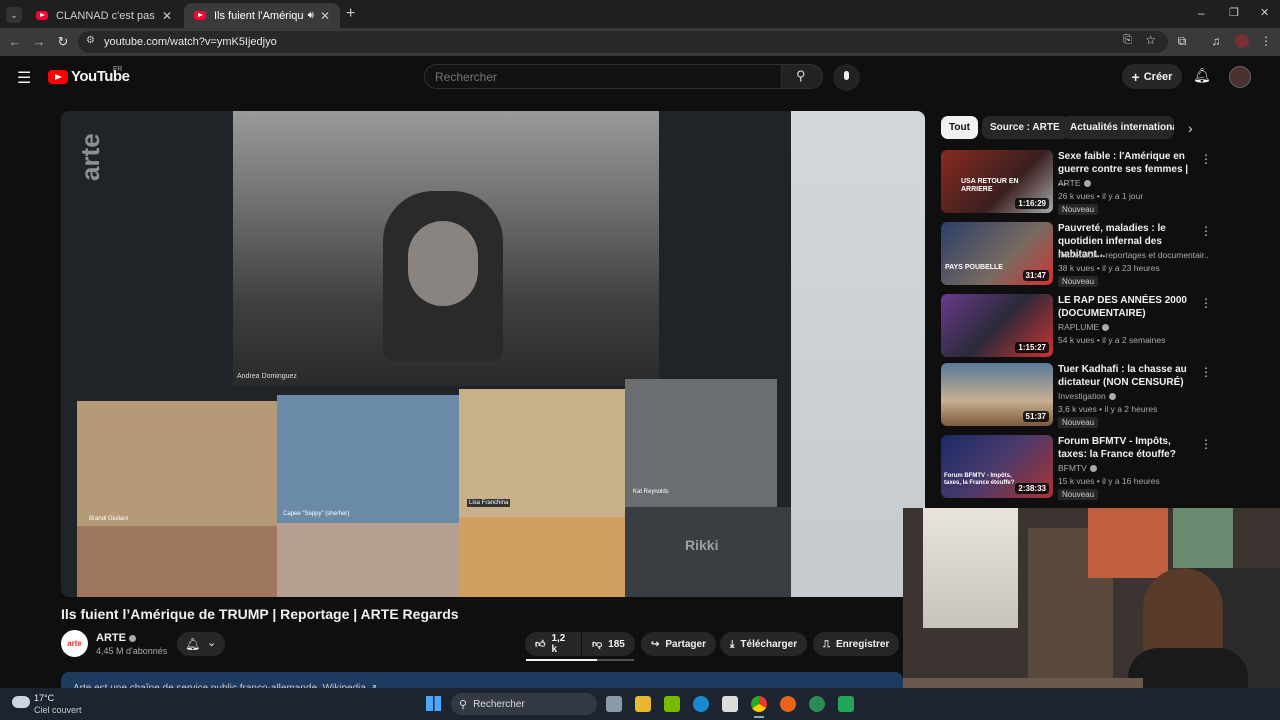  I want to click on account-avatar, so click(1240, 77).